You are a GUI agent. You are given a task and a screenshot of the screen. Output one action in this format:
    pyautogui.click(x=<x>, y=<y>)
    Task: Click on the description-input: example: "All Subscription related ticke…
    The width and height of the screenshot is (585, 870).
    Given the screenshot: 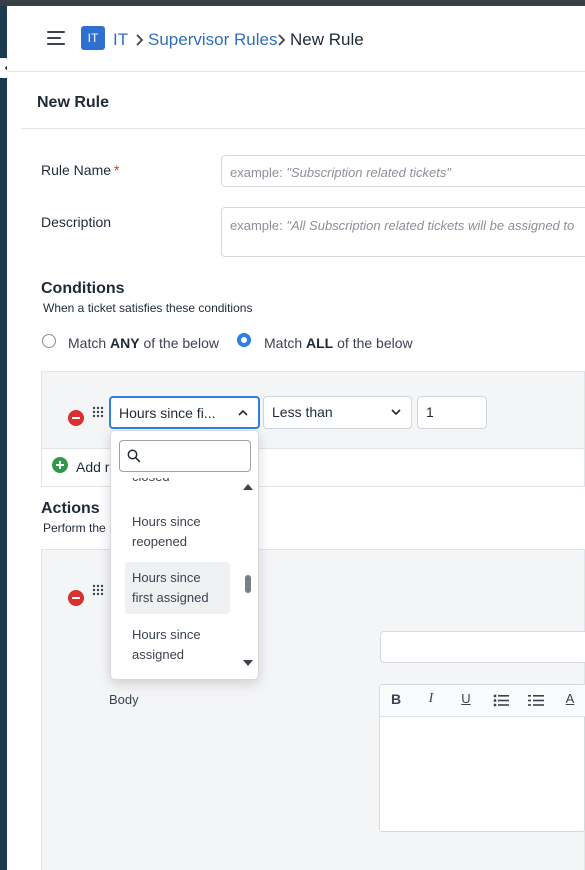 What is the action you would take?
    pyautogui.click(x=403, y=232)
    